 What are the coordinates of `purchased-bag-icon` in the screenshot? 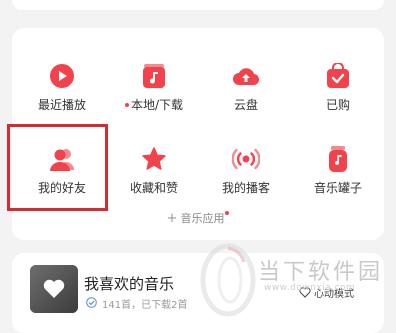 It's located at (338, 76).